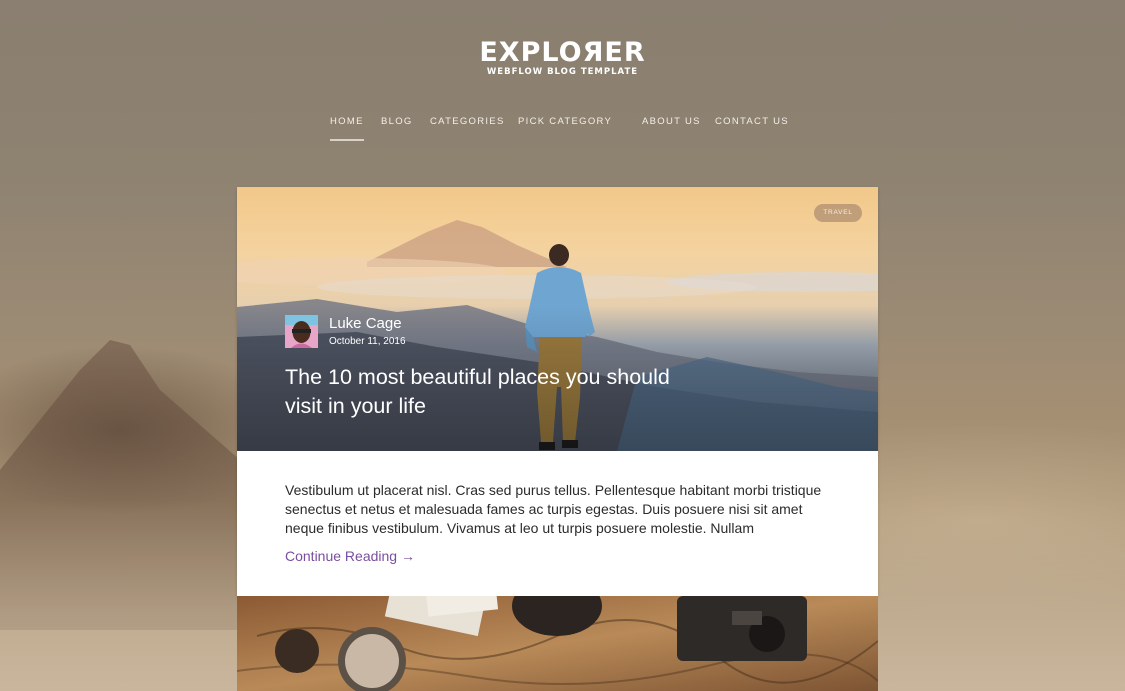  I want to click on brand-title: EXPLOЯER, so click(562, 52).